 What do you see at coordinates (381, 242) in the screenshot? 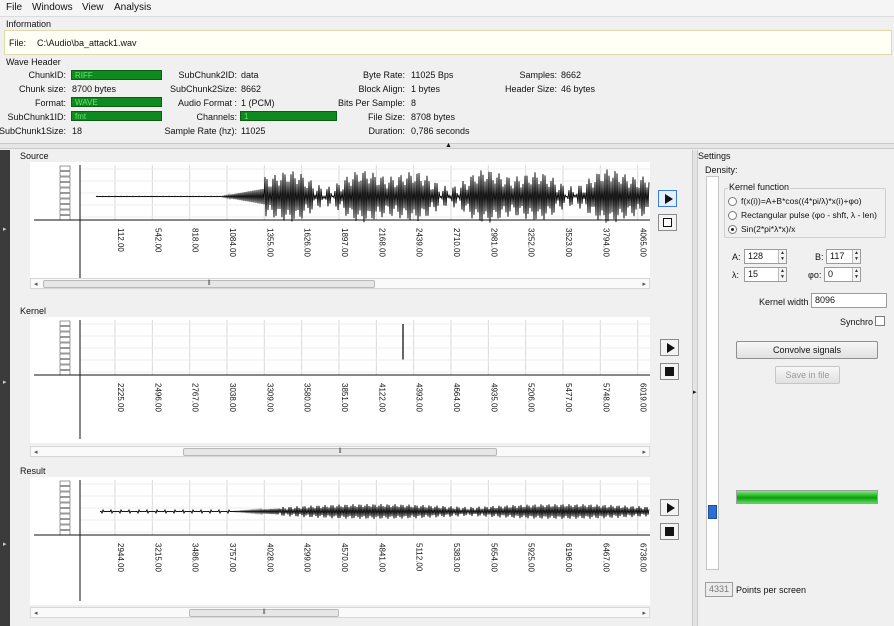
I see `x-tick-label: 2168.00` at bounding box center [381, 242].